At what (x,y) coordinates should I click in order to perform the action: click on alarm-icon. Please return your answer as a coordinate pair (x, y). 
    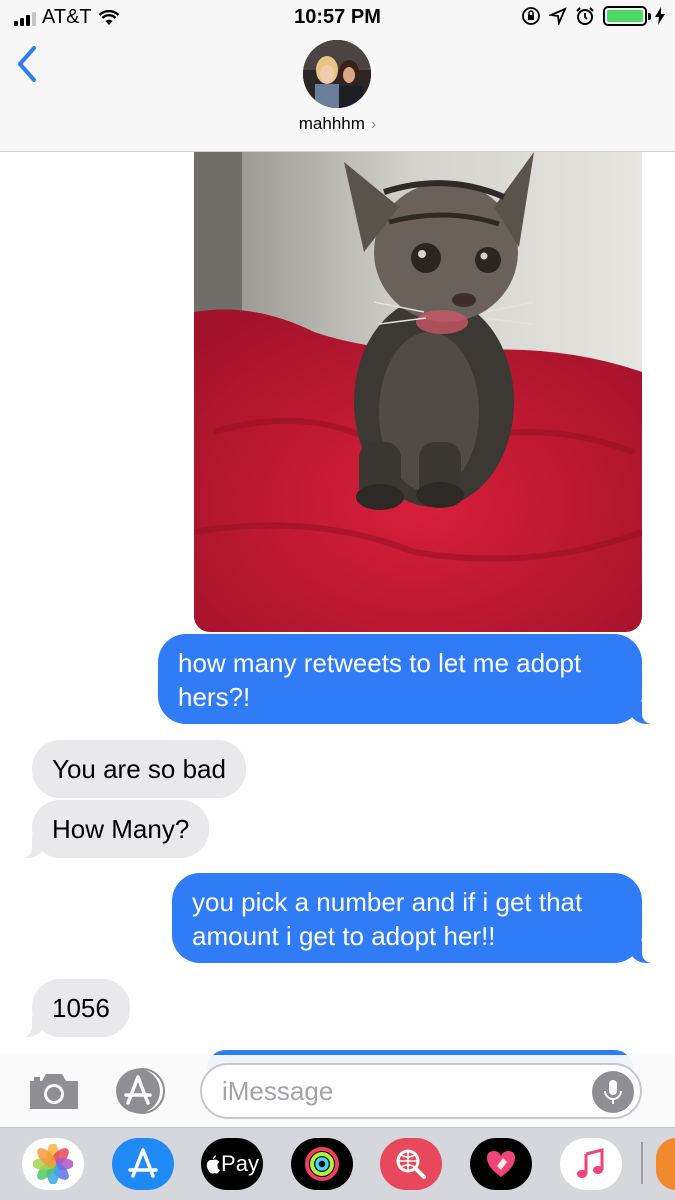
    Looking at the image, I should click on (585, 16).